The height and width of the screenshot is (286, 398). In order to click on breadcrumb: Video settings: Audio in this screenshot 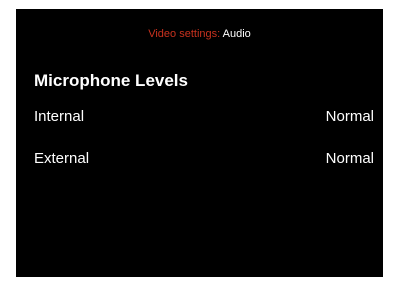, I will do `click(199, 34)`.